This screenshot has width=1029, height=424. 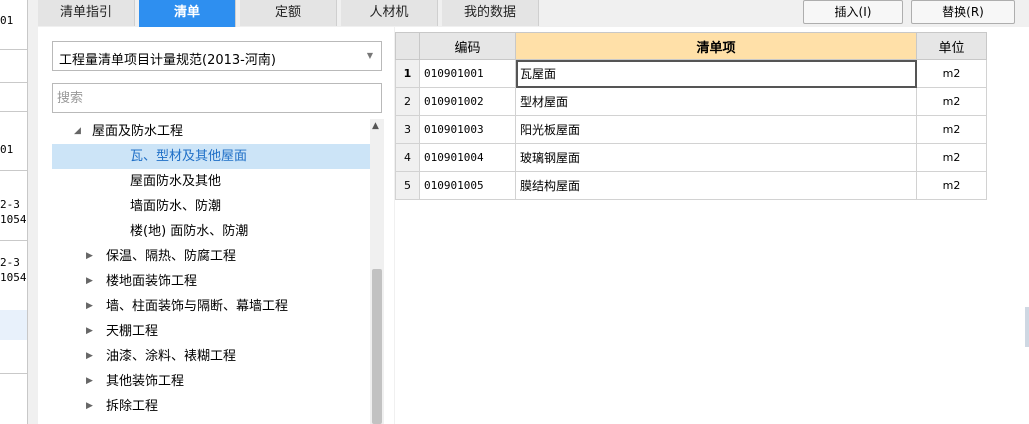 What do you see at coordinates (407, 157) in the screenshot?
I see `row-number: 4` at bounding box center [407, 157].